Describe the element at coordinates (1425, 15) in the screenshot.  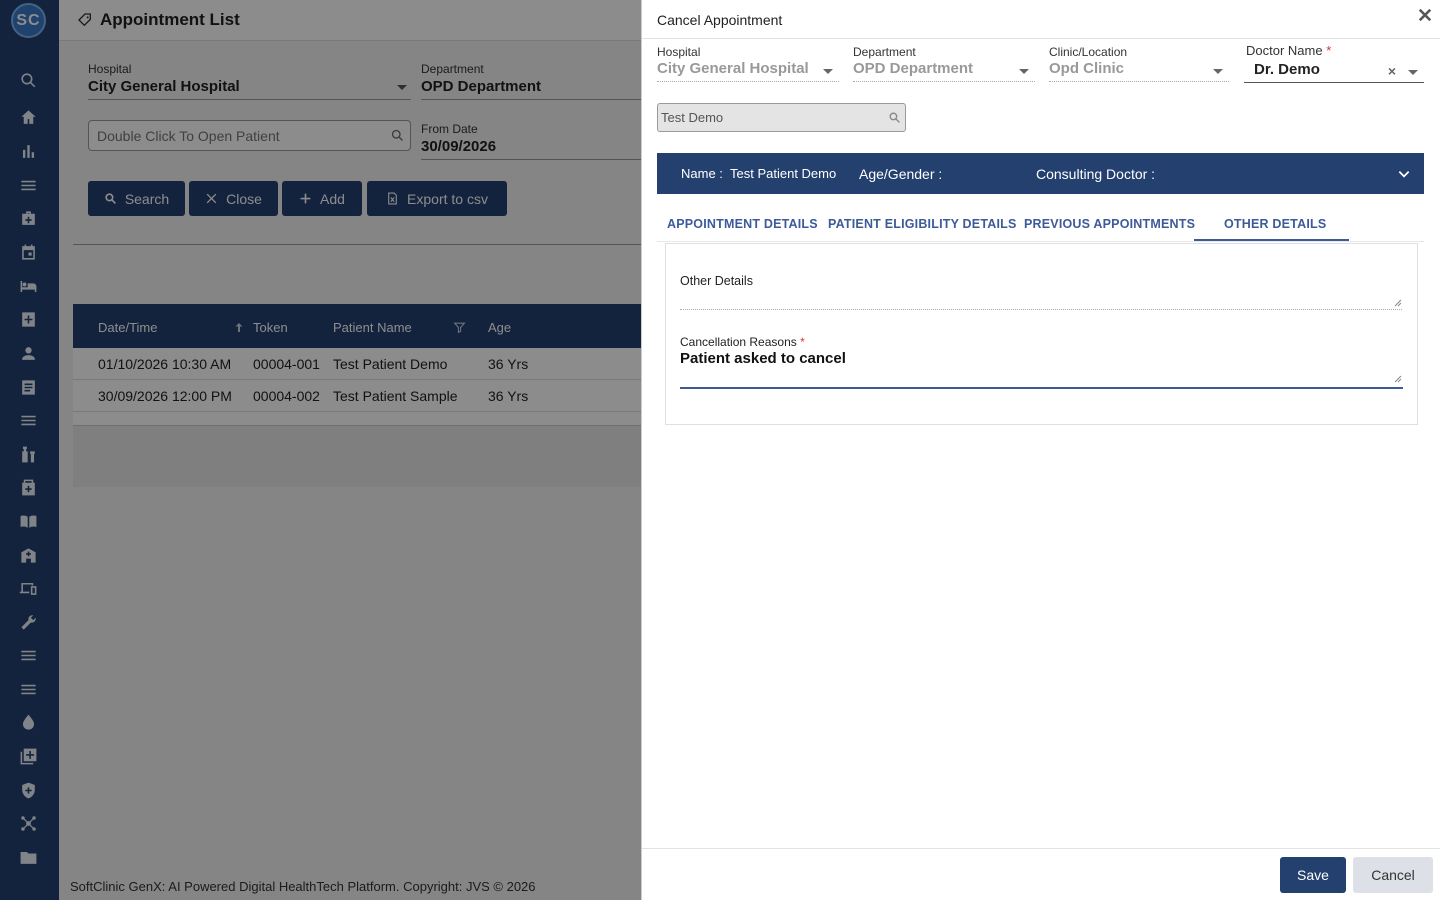
I see `close-icon` at that location.